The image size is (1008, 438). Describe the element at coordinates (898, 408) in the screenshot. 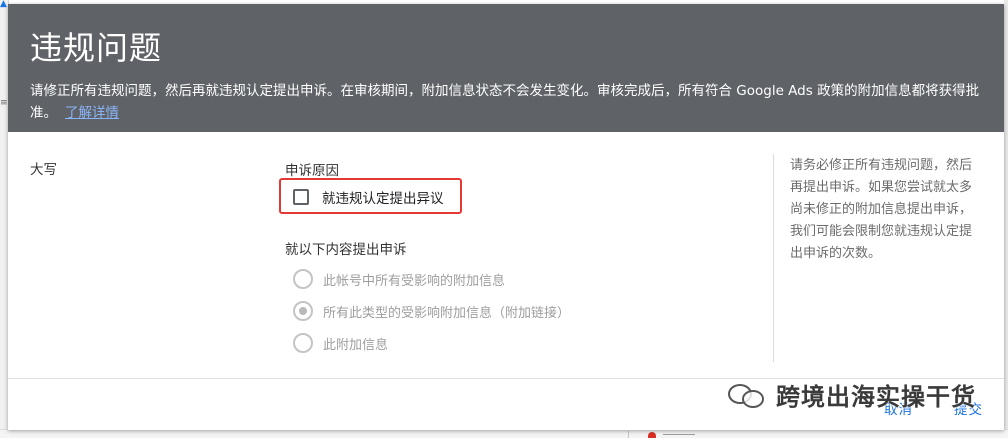

I see `cancel-button: 取消` at that location.